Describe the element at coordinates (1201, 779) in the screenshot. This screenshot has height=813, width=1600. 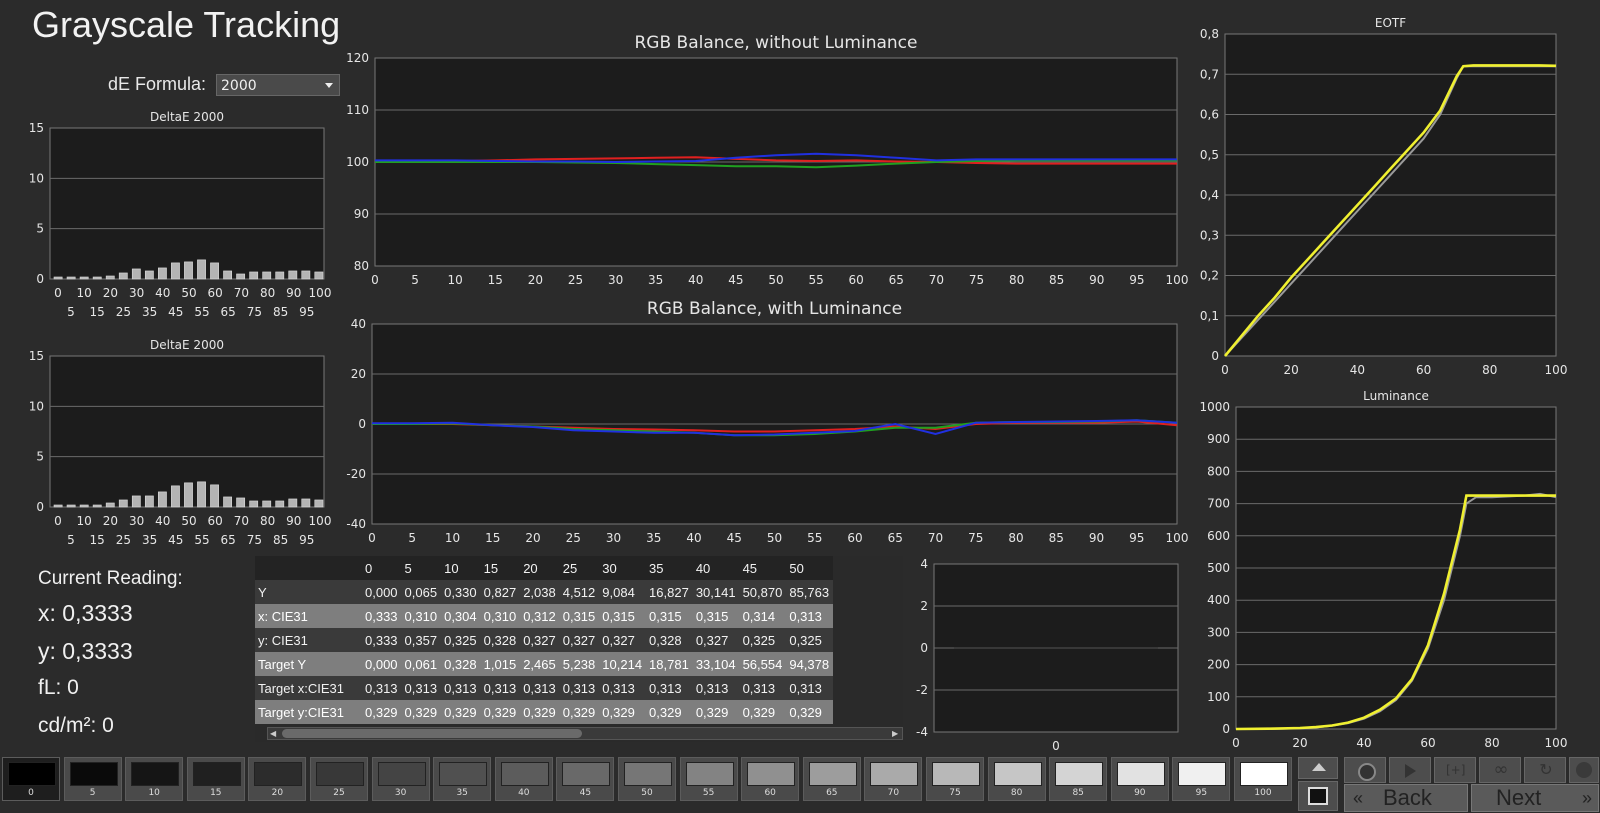
I see `swatch-95: 95` at that location.